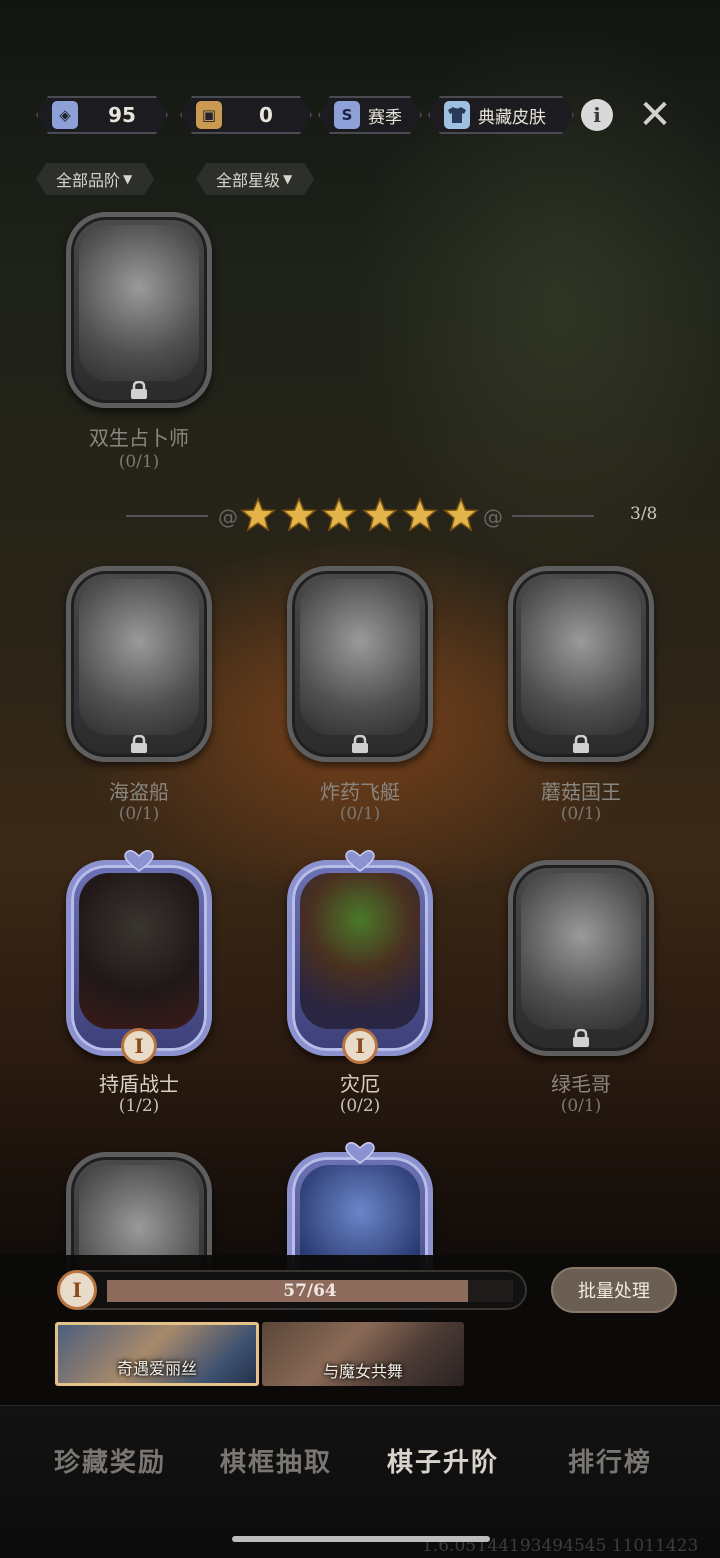 This screenshot has height=1558, width=720. I want to click on collection-skin-button: 典藏皮肤, so click(501, 115).